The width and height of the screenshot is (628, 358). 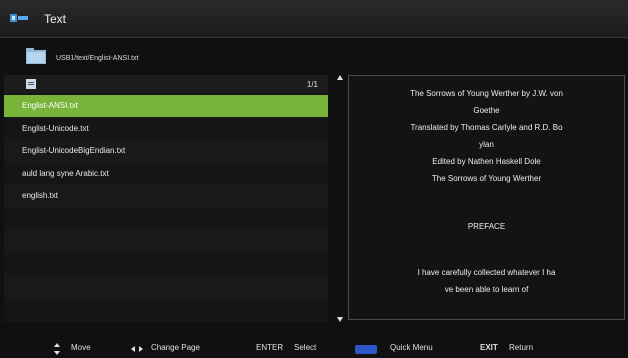 What do you see at coordinates (305, 347) in the screenshot?
I see `select-hint: Select` at bounding box center [305, 347].